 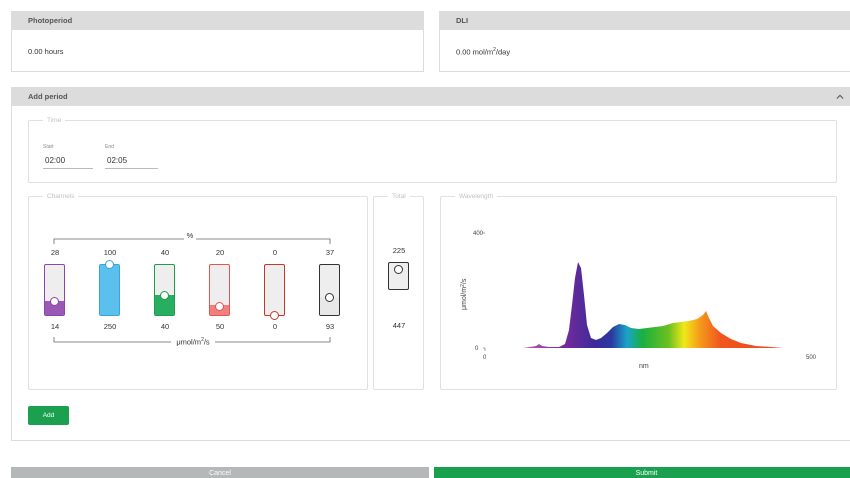 What do you see at coordinates (220, 472) in the screenshot?
I see `cancel-button: Cancel` at bounding box center [220, 472].